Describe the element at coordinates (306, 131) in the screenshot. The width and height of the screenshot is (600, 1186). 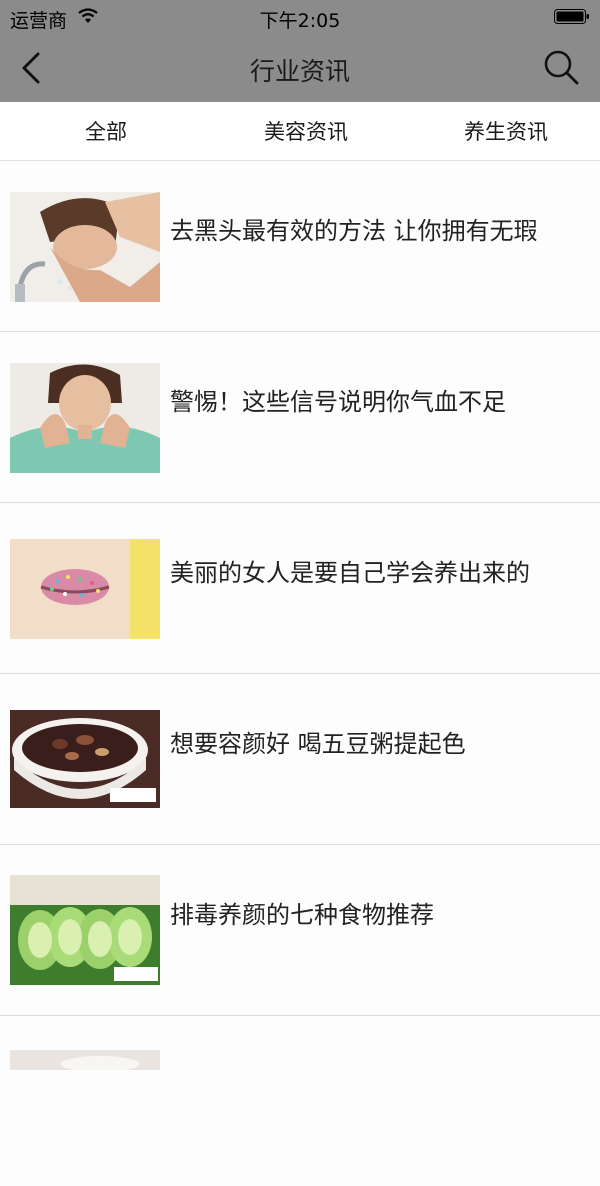
I see `tab-beauty-news: 美容资讯` at that location.